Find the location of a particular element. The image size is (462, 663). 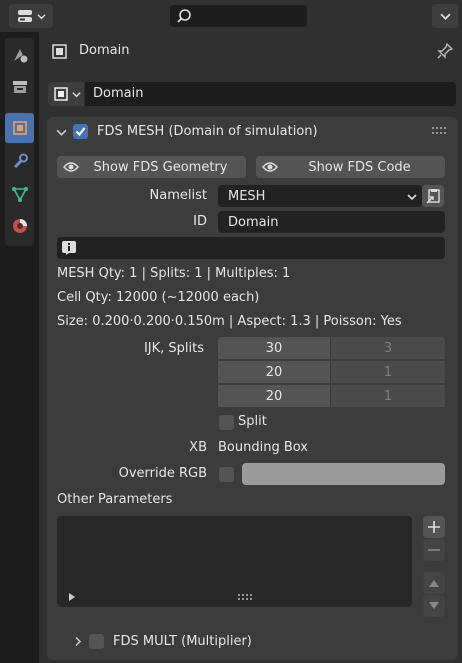

xb-value: Bounding Box is located at coordinates (263, 447).